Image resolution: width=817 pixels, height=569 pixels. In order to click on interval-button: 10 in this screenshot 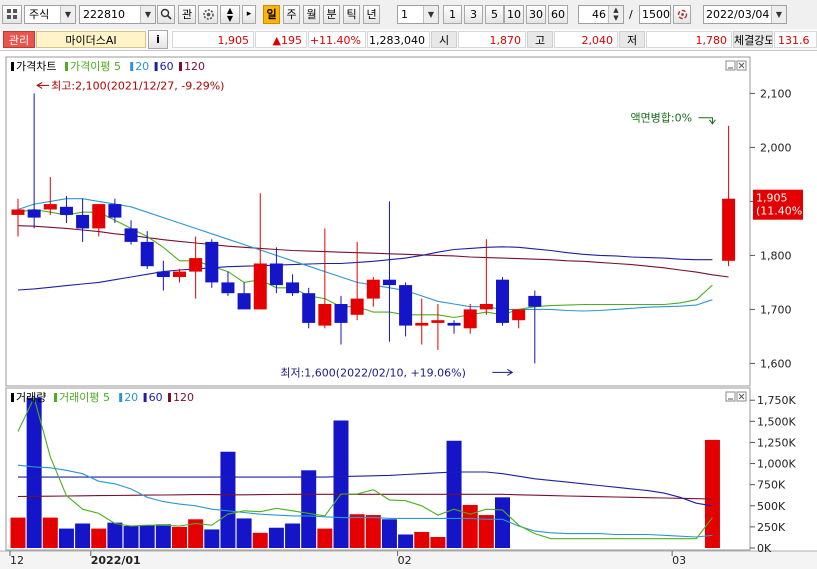, I will do `click(514, 14)`.